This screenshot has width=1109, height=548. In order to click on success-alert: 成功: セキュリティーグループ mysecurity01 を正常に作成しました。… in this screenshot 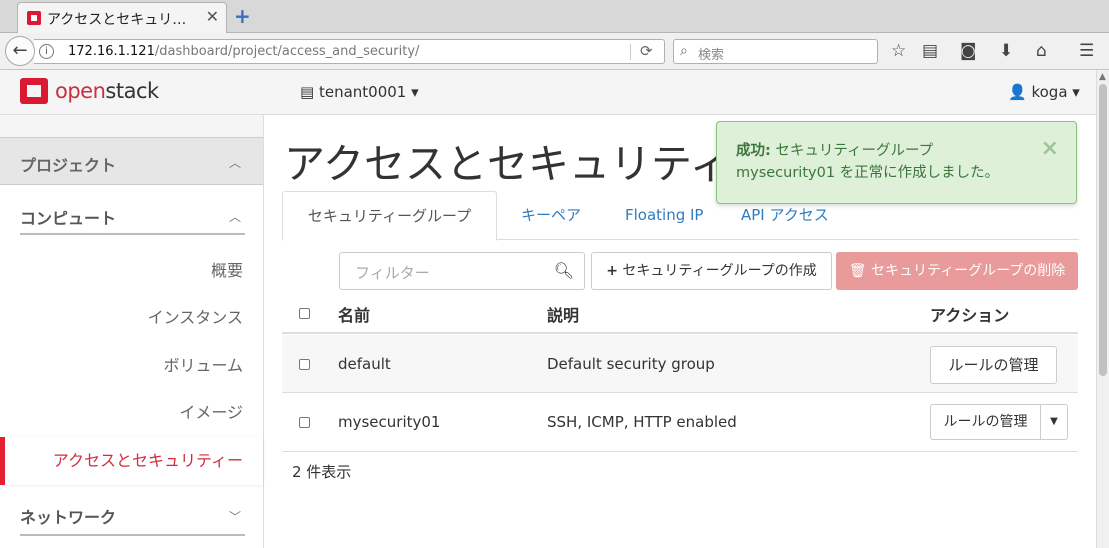, I will do `click(896, 162)`.